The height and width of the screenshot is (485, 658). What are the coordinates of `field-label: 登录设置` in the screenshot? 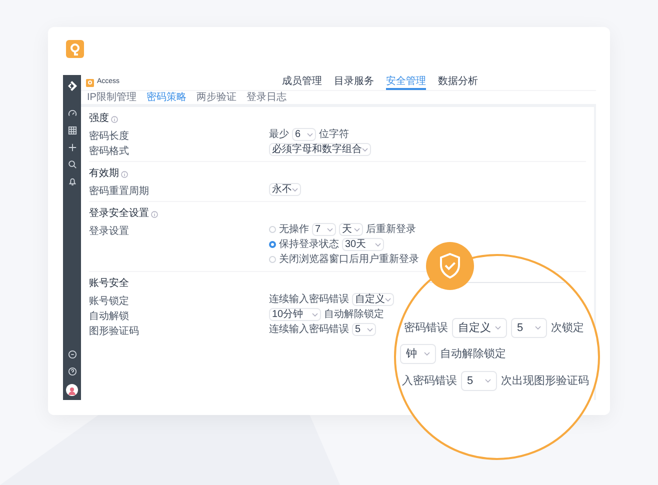 It's located at (109, 231).